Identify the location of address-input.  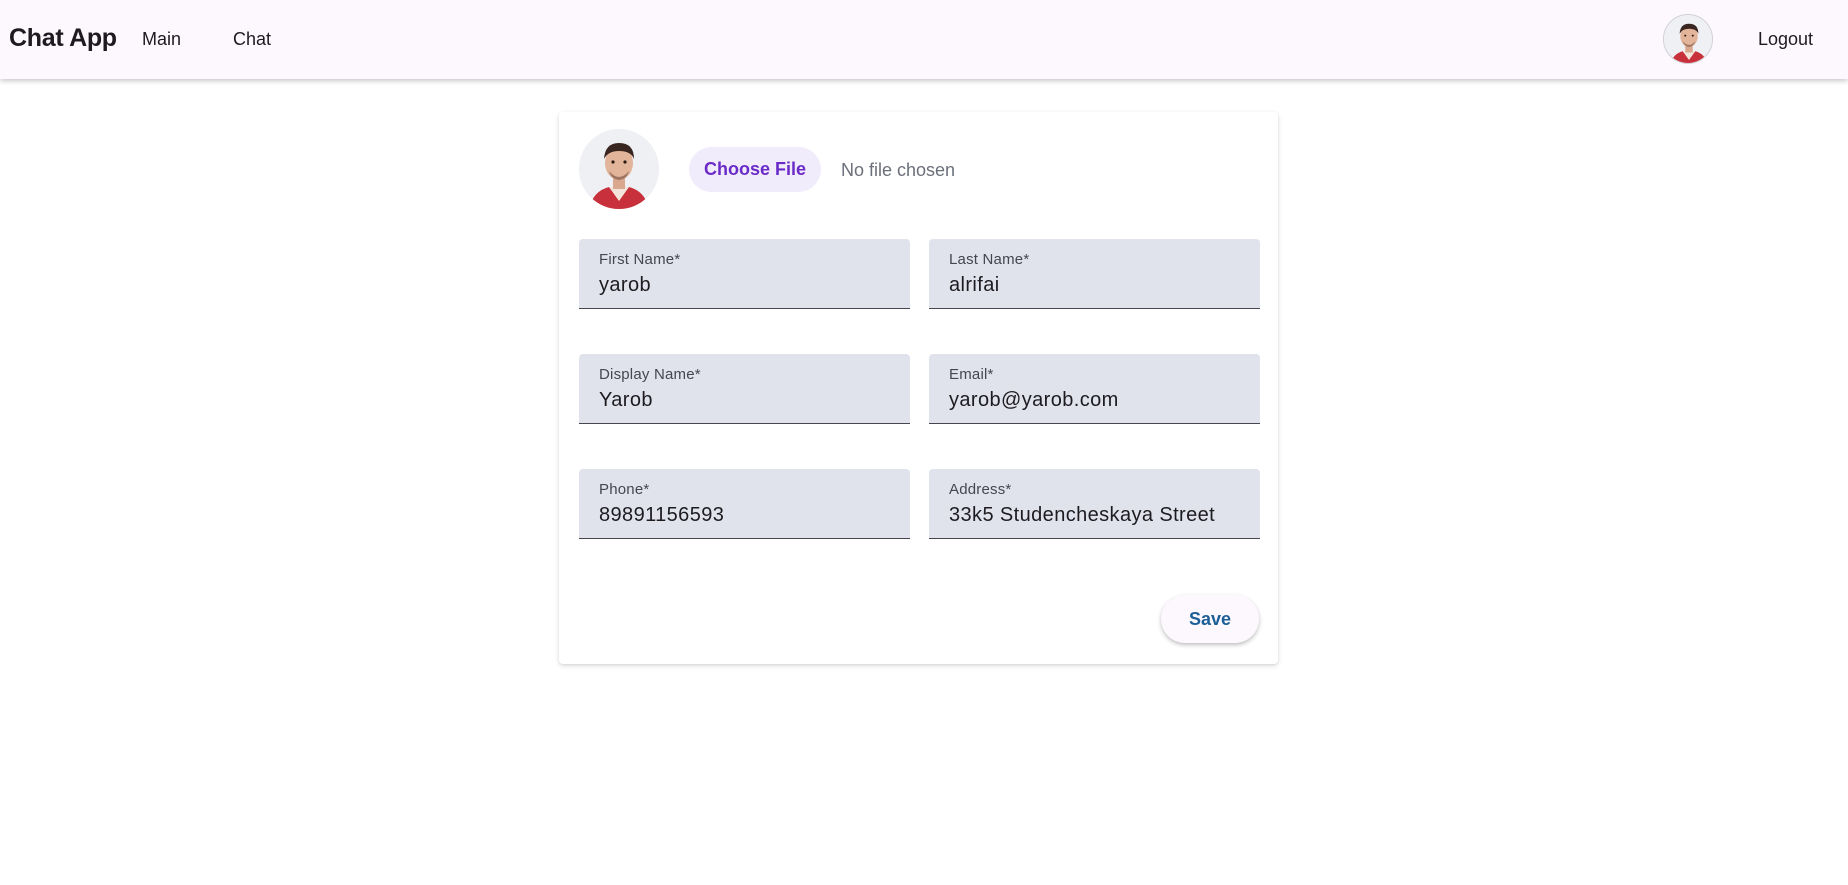
(1099, 515).